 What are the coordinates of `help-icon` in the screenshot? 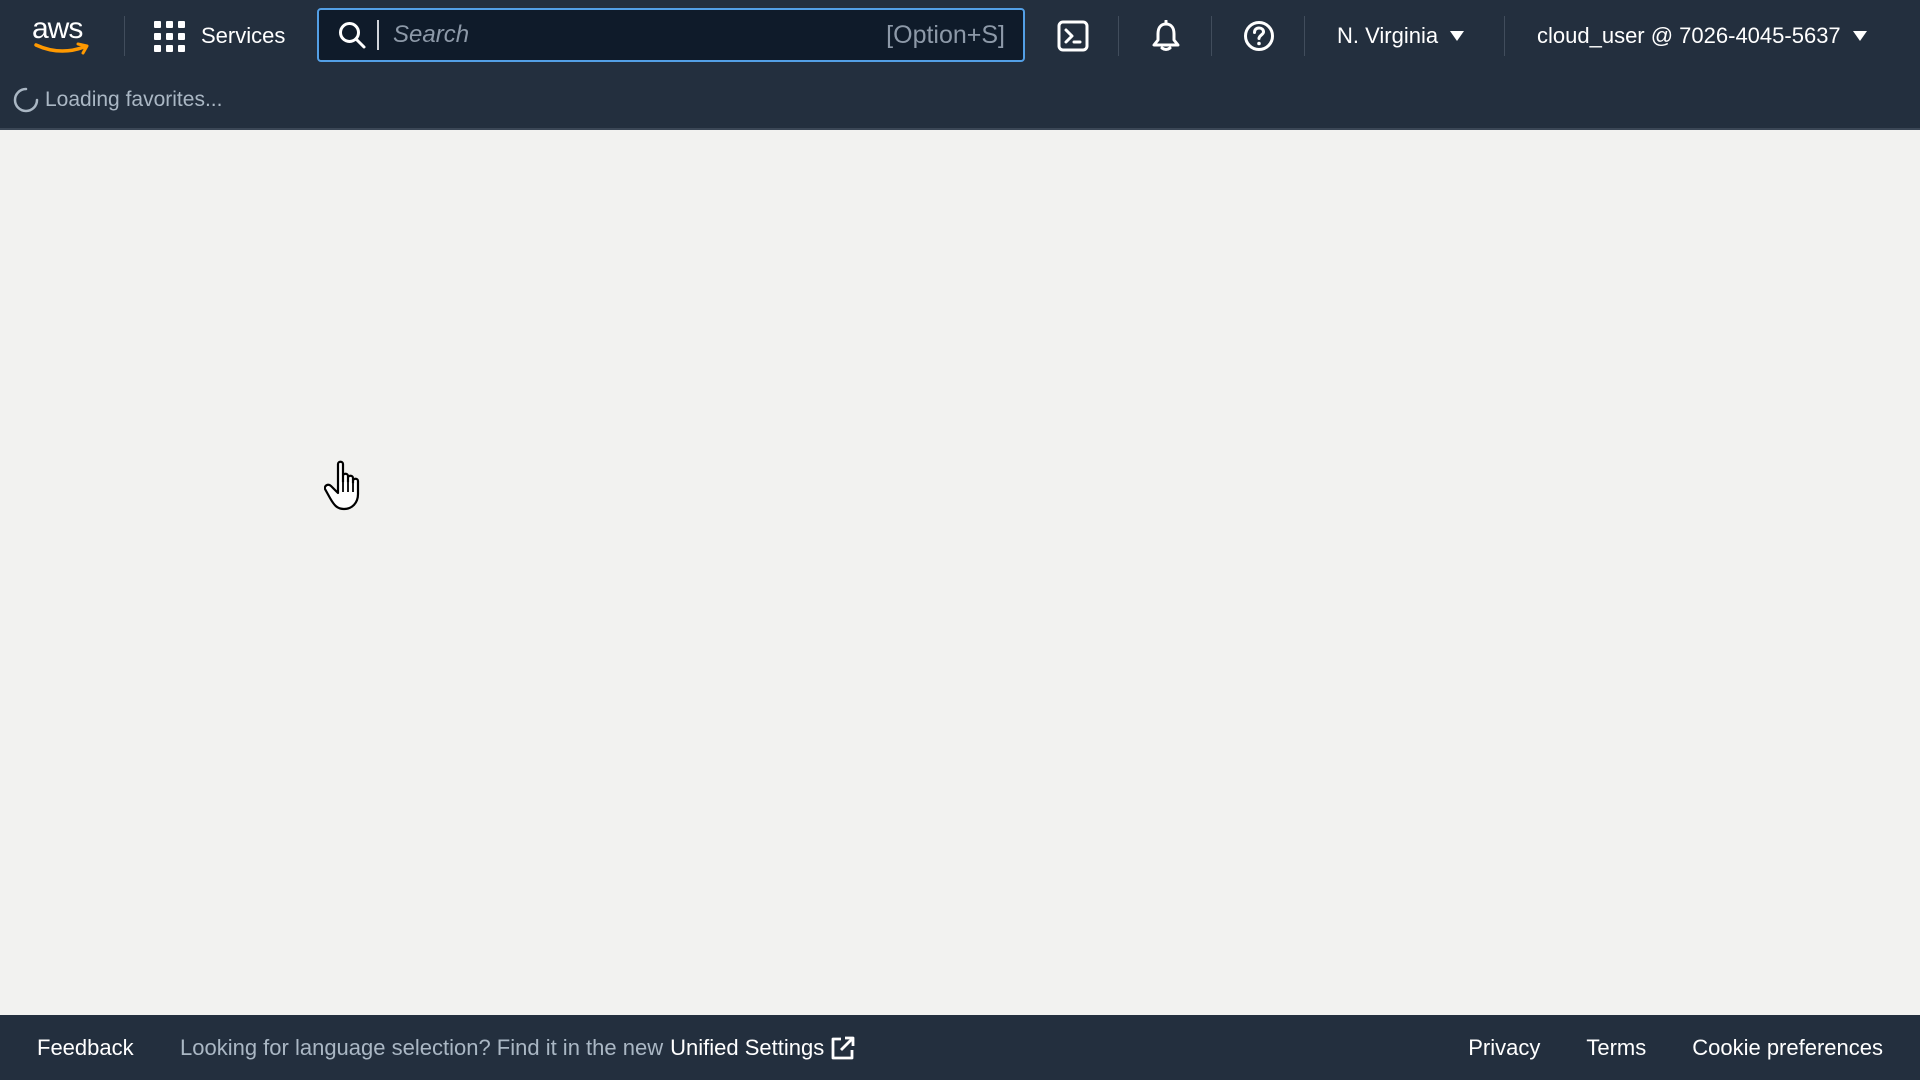 It's located at (1259, 36).